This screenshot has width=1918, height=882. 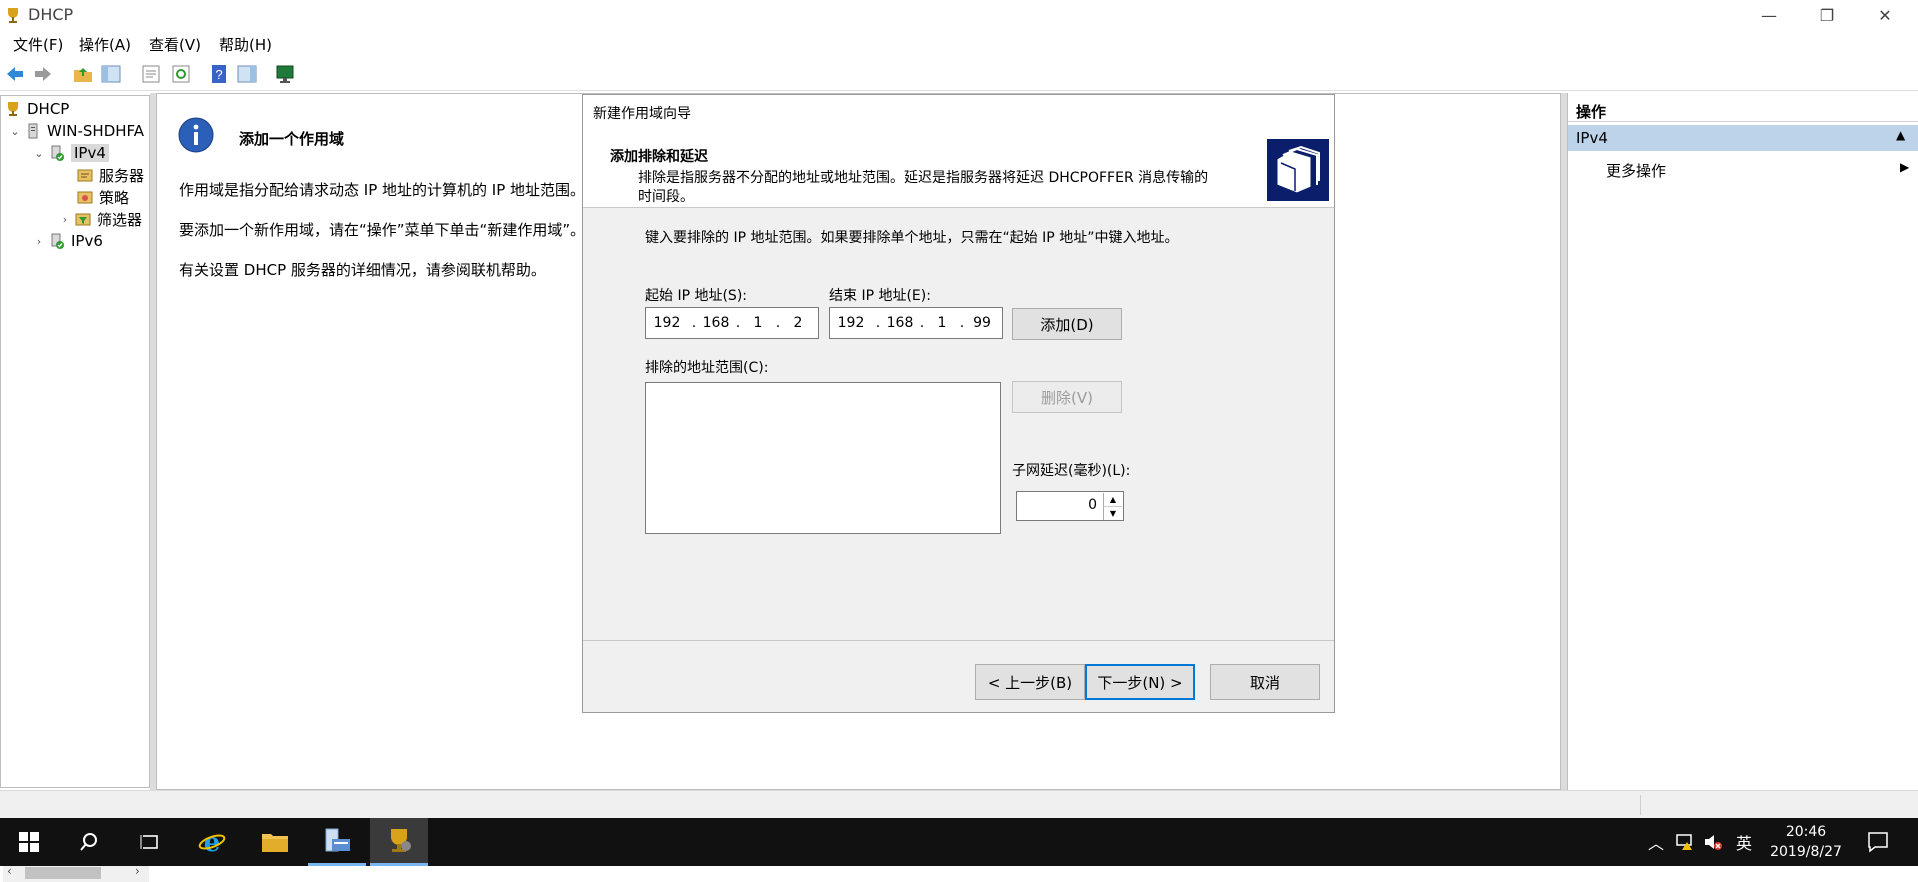 I want to click on policies-icon, so click(x=85, y=197).